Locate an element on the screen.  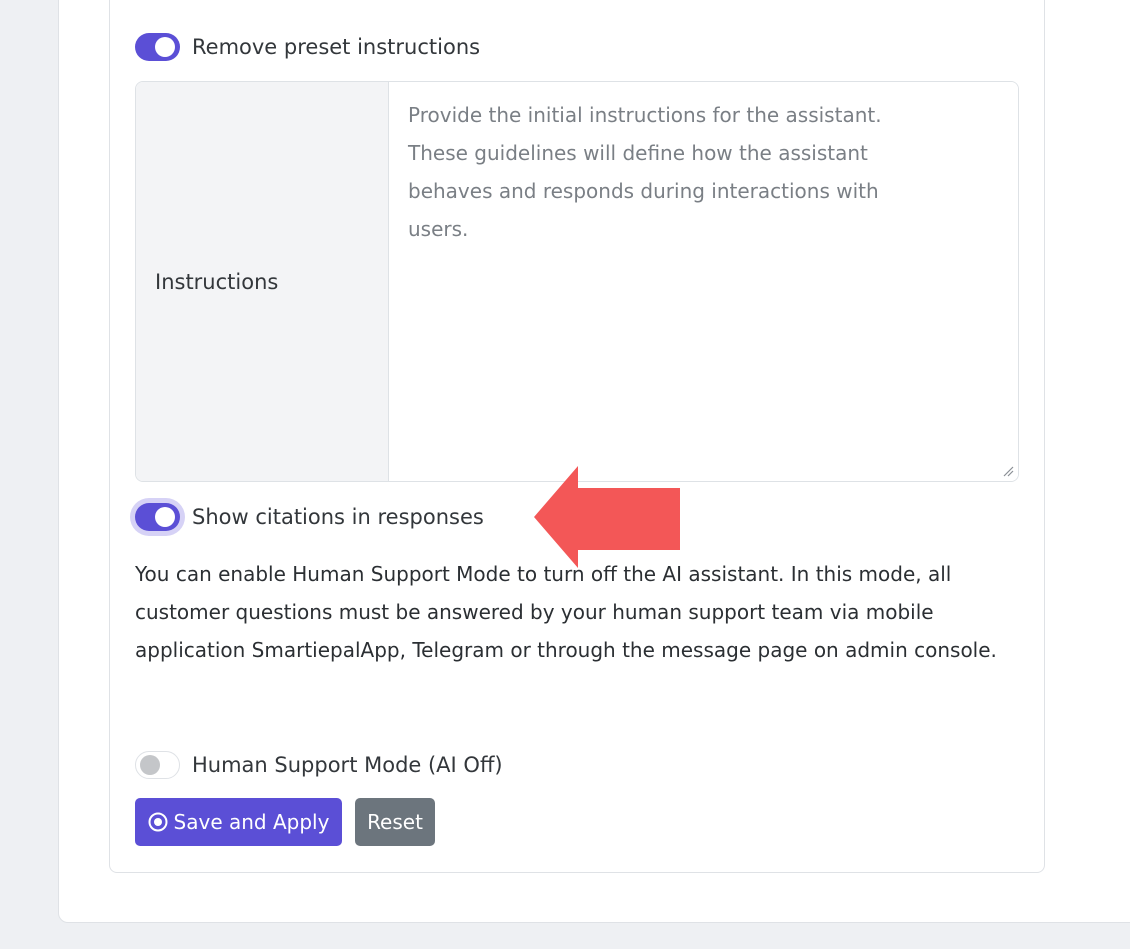
red-arrow-left-icon is located at coordinates (607, 517).